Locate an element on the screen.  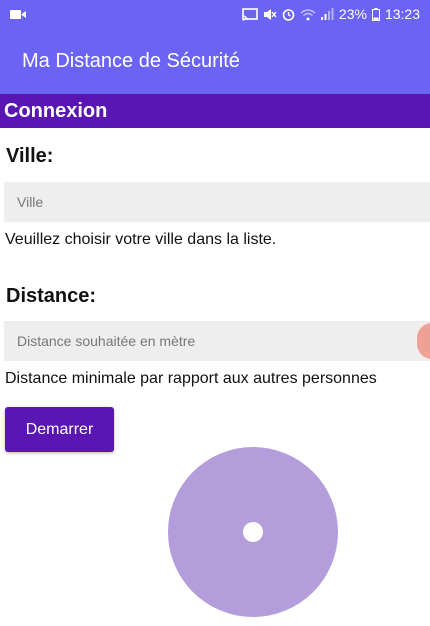
section-header: Connexion is located at coordinates (215, 111).